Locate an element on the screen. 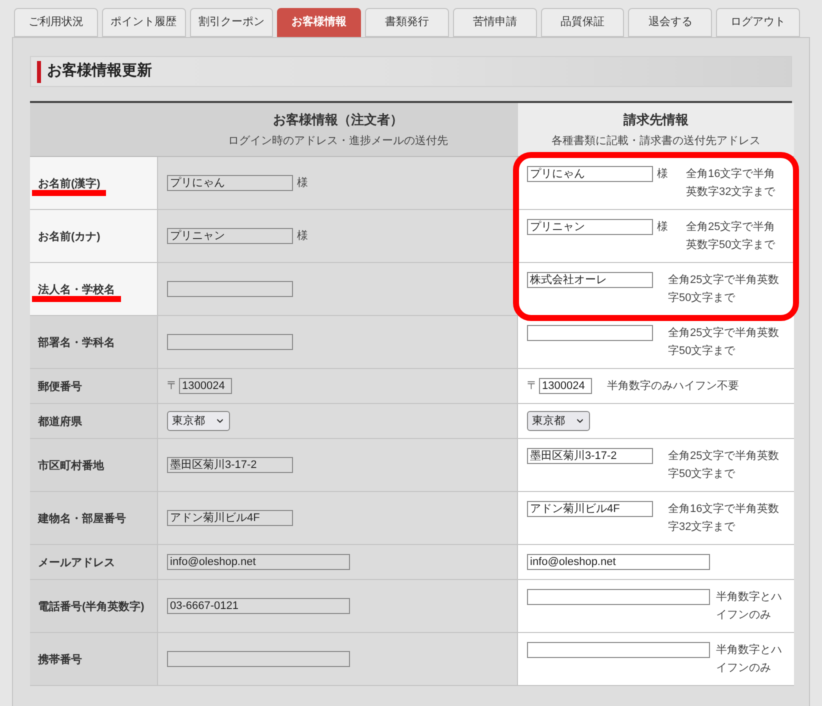 Image resolution: width=822 pixels, height=706 pixels. row-label: 郵便番号 is located at coordinates (60, 387).